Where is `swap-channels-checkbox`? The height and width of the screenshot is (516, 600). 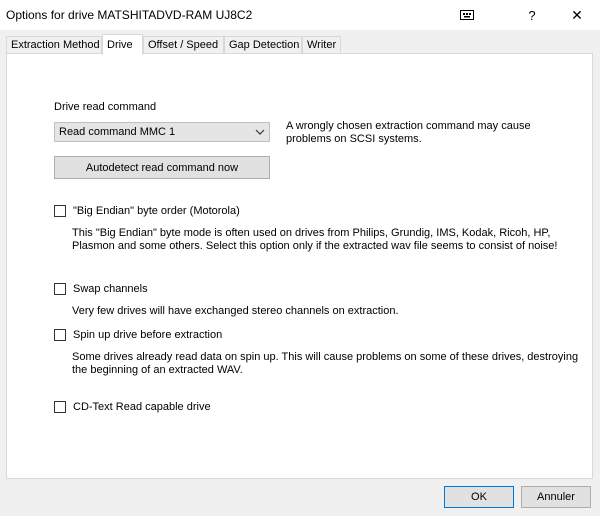 swap-channels-checkbox is located at coordinates (60, 289).